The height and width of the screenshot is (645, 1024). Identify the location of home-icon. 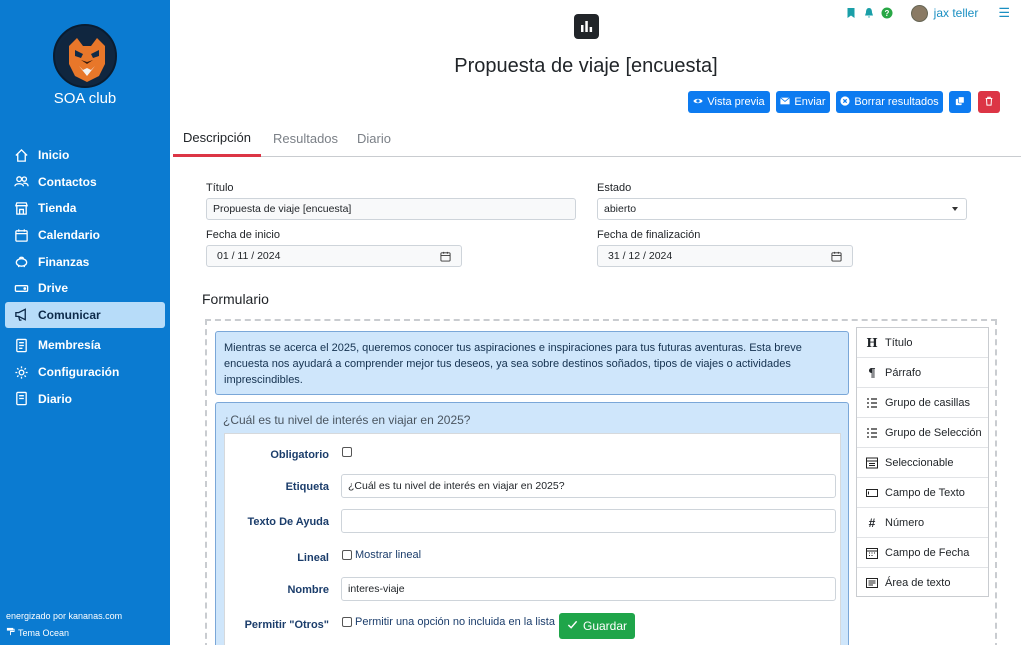
(21, 155).